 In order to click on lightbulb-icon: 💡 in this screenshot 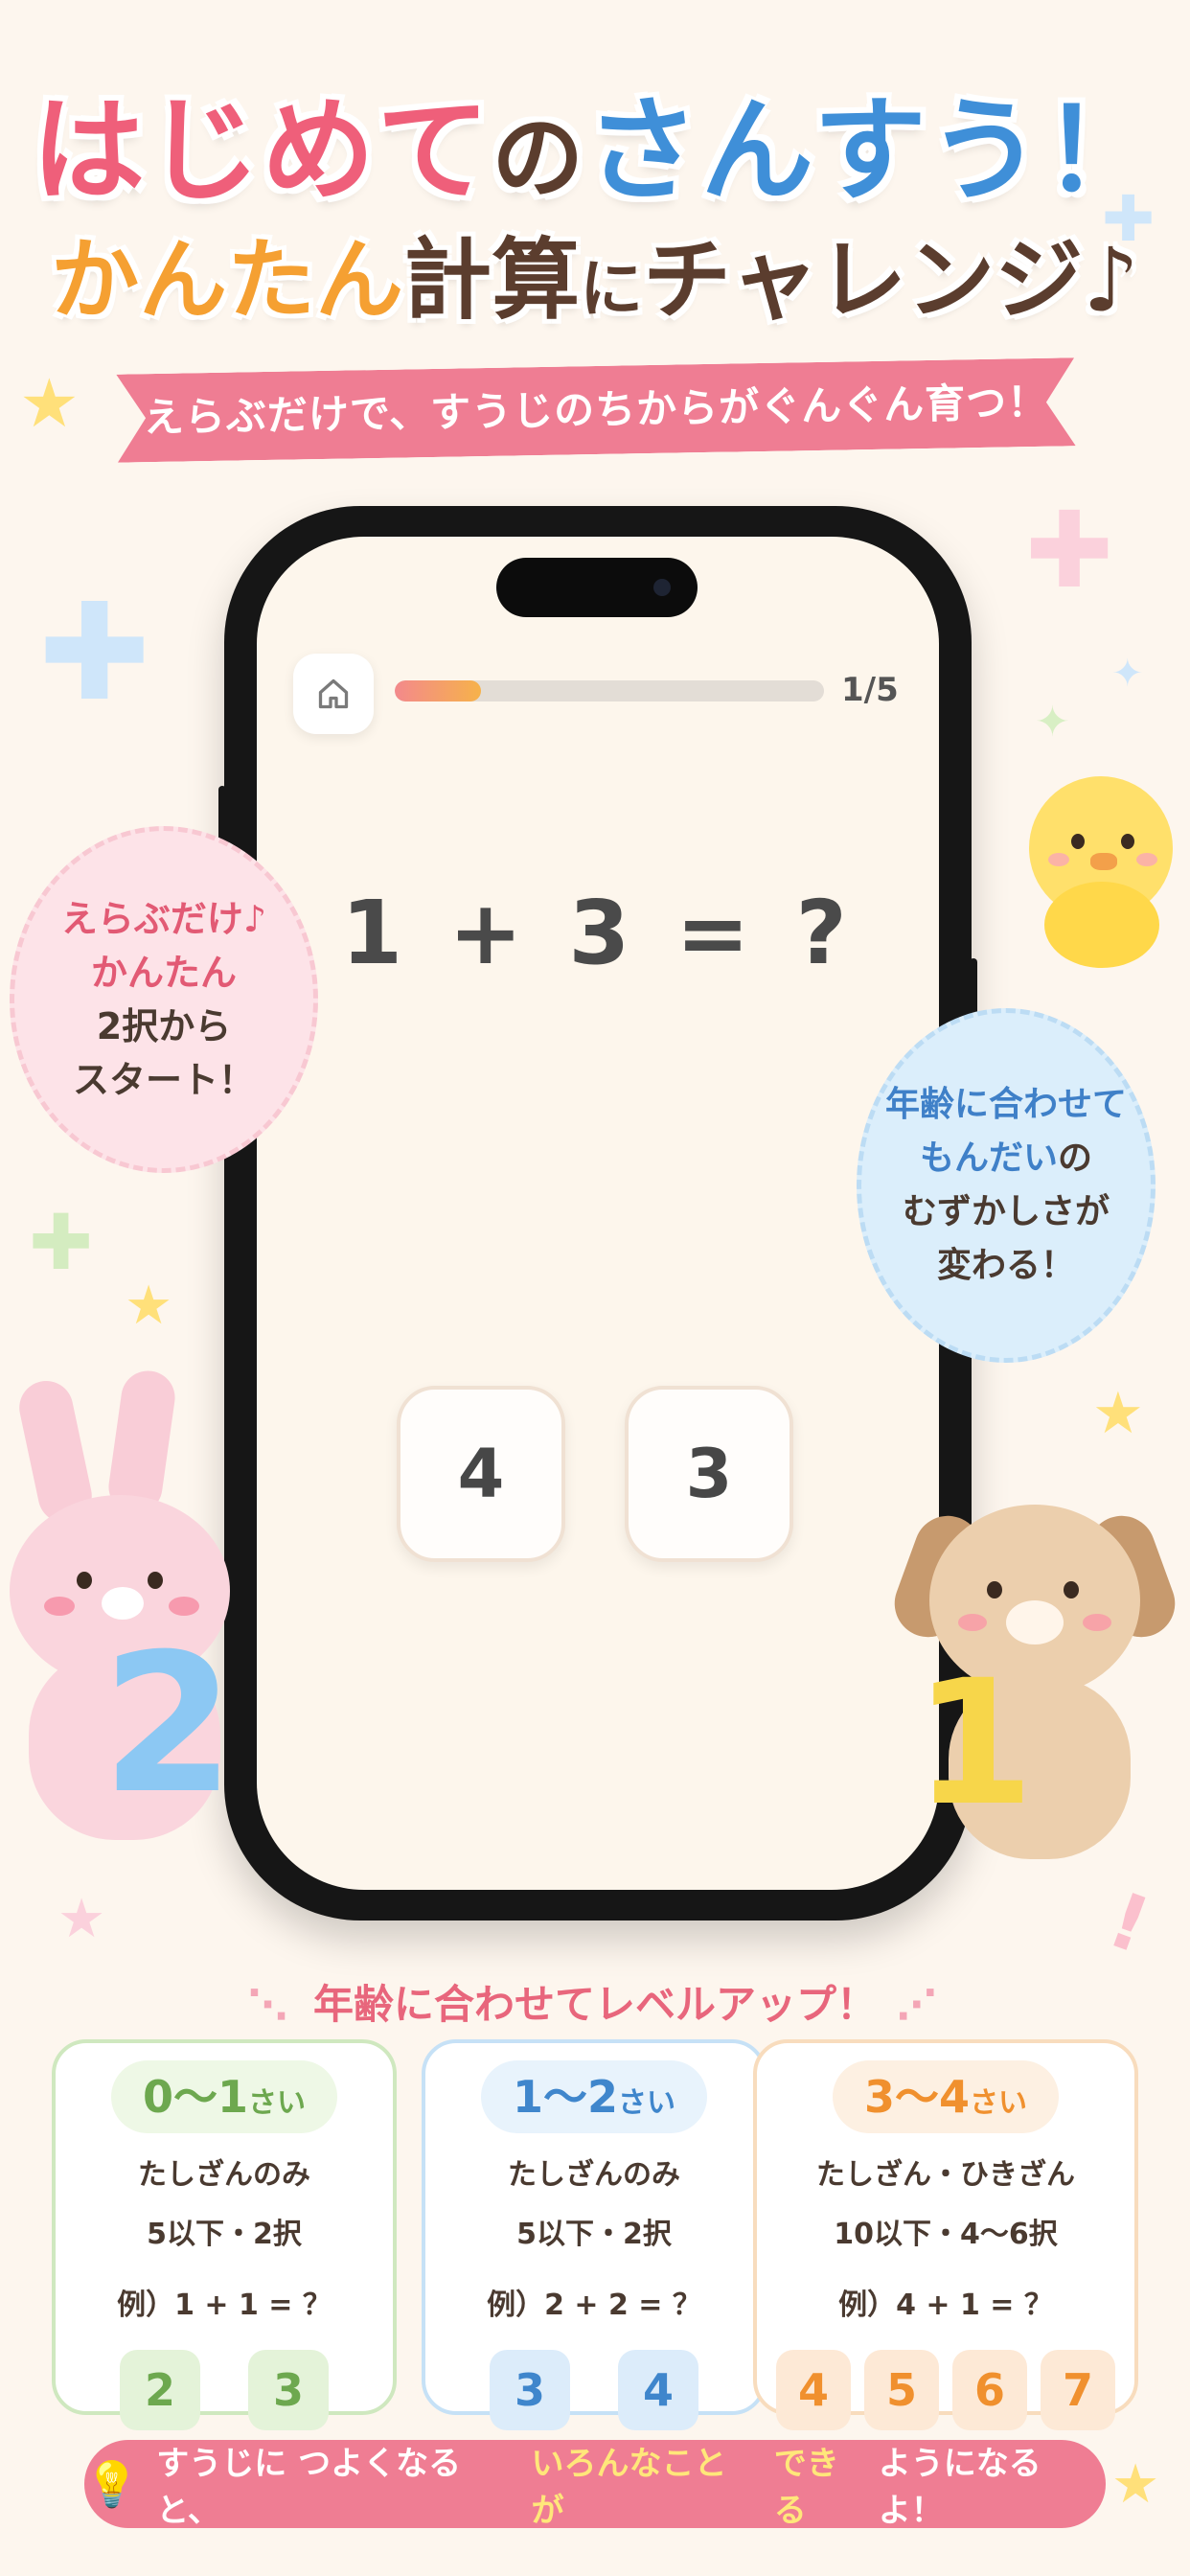, I will do `click(112, 2483)`.